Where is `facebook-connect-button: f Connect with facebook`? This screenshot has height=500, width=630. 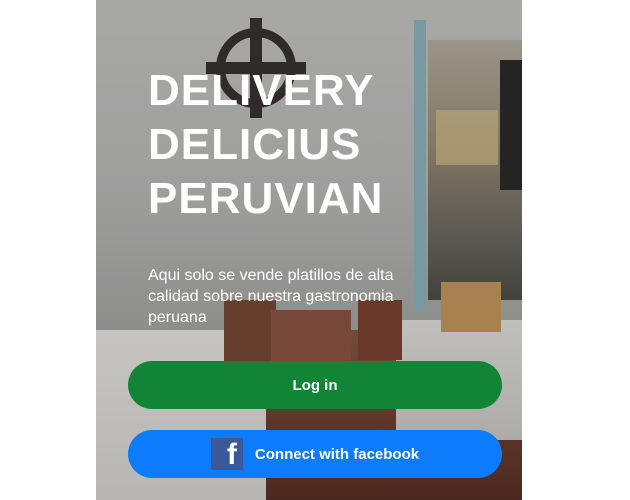
facebook-connect-button: f Connect with facebook is located at coordinates (315, 454).